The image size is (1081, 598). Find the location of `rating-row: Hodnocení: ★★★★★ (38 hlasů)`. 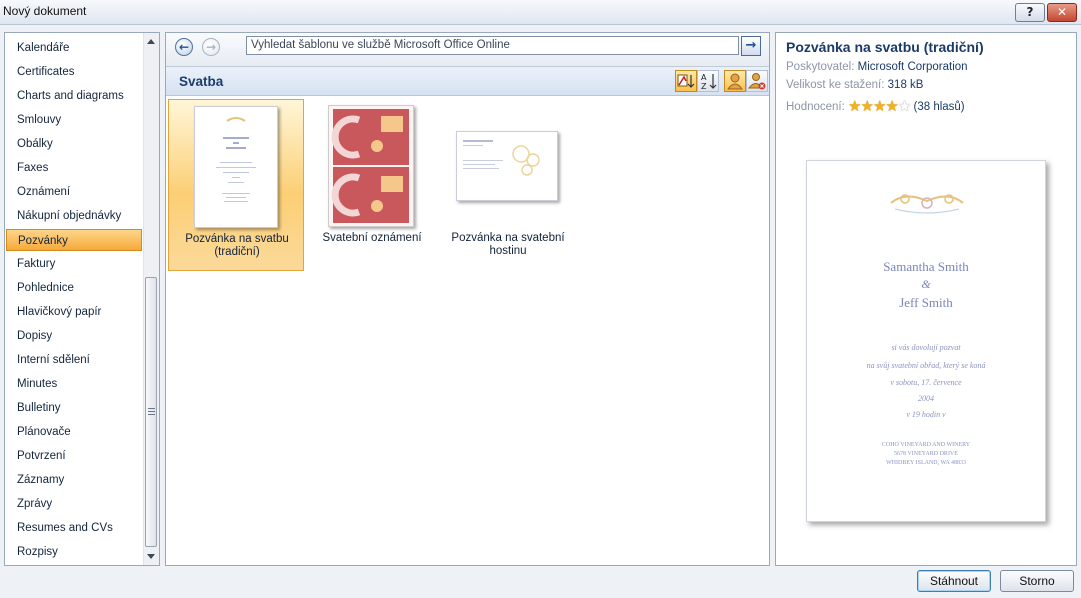

rating-row: Hodnocení: ★★★★★ (38 hlasů) is located at coordinates (875, 106).